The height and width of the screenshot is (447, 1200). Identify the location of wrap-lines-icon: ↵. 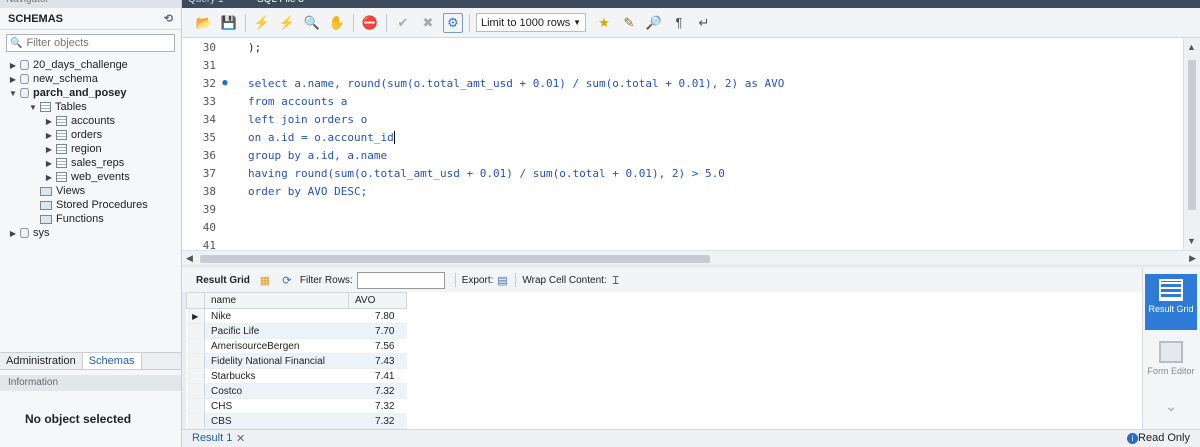
(704, 23).